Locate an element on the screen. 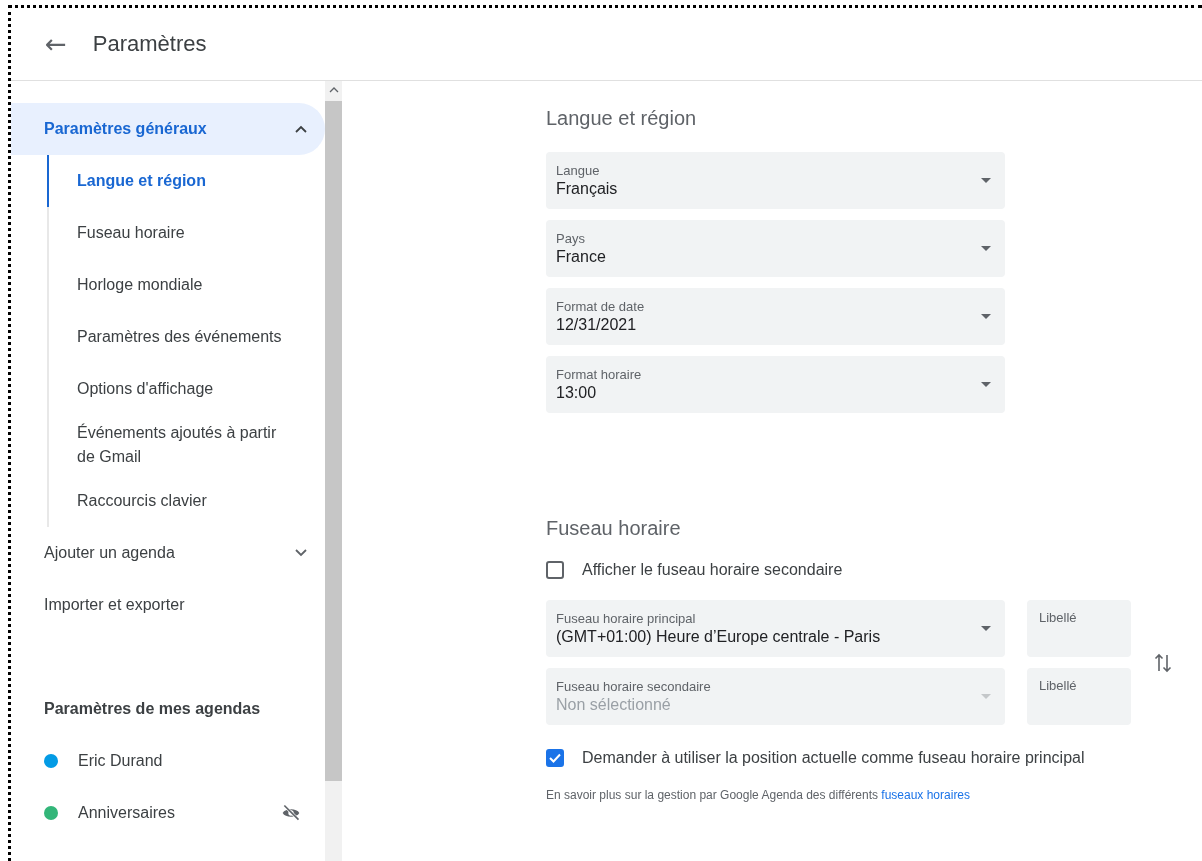 Image resolution: width=1202 pixels, height=861 pixels. dropdown-field: Pays France is located at coordinates (775, 248).